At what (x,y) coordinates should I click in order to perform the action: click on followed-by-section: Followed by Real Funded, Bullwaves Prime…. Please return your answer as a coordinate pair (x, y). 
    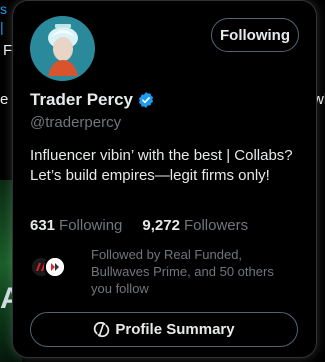
    Looking at the image, I should click on (158, 271).